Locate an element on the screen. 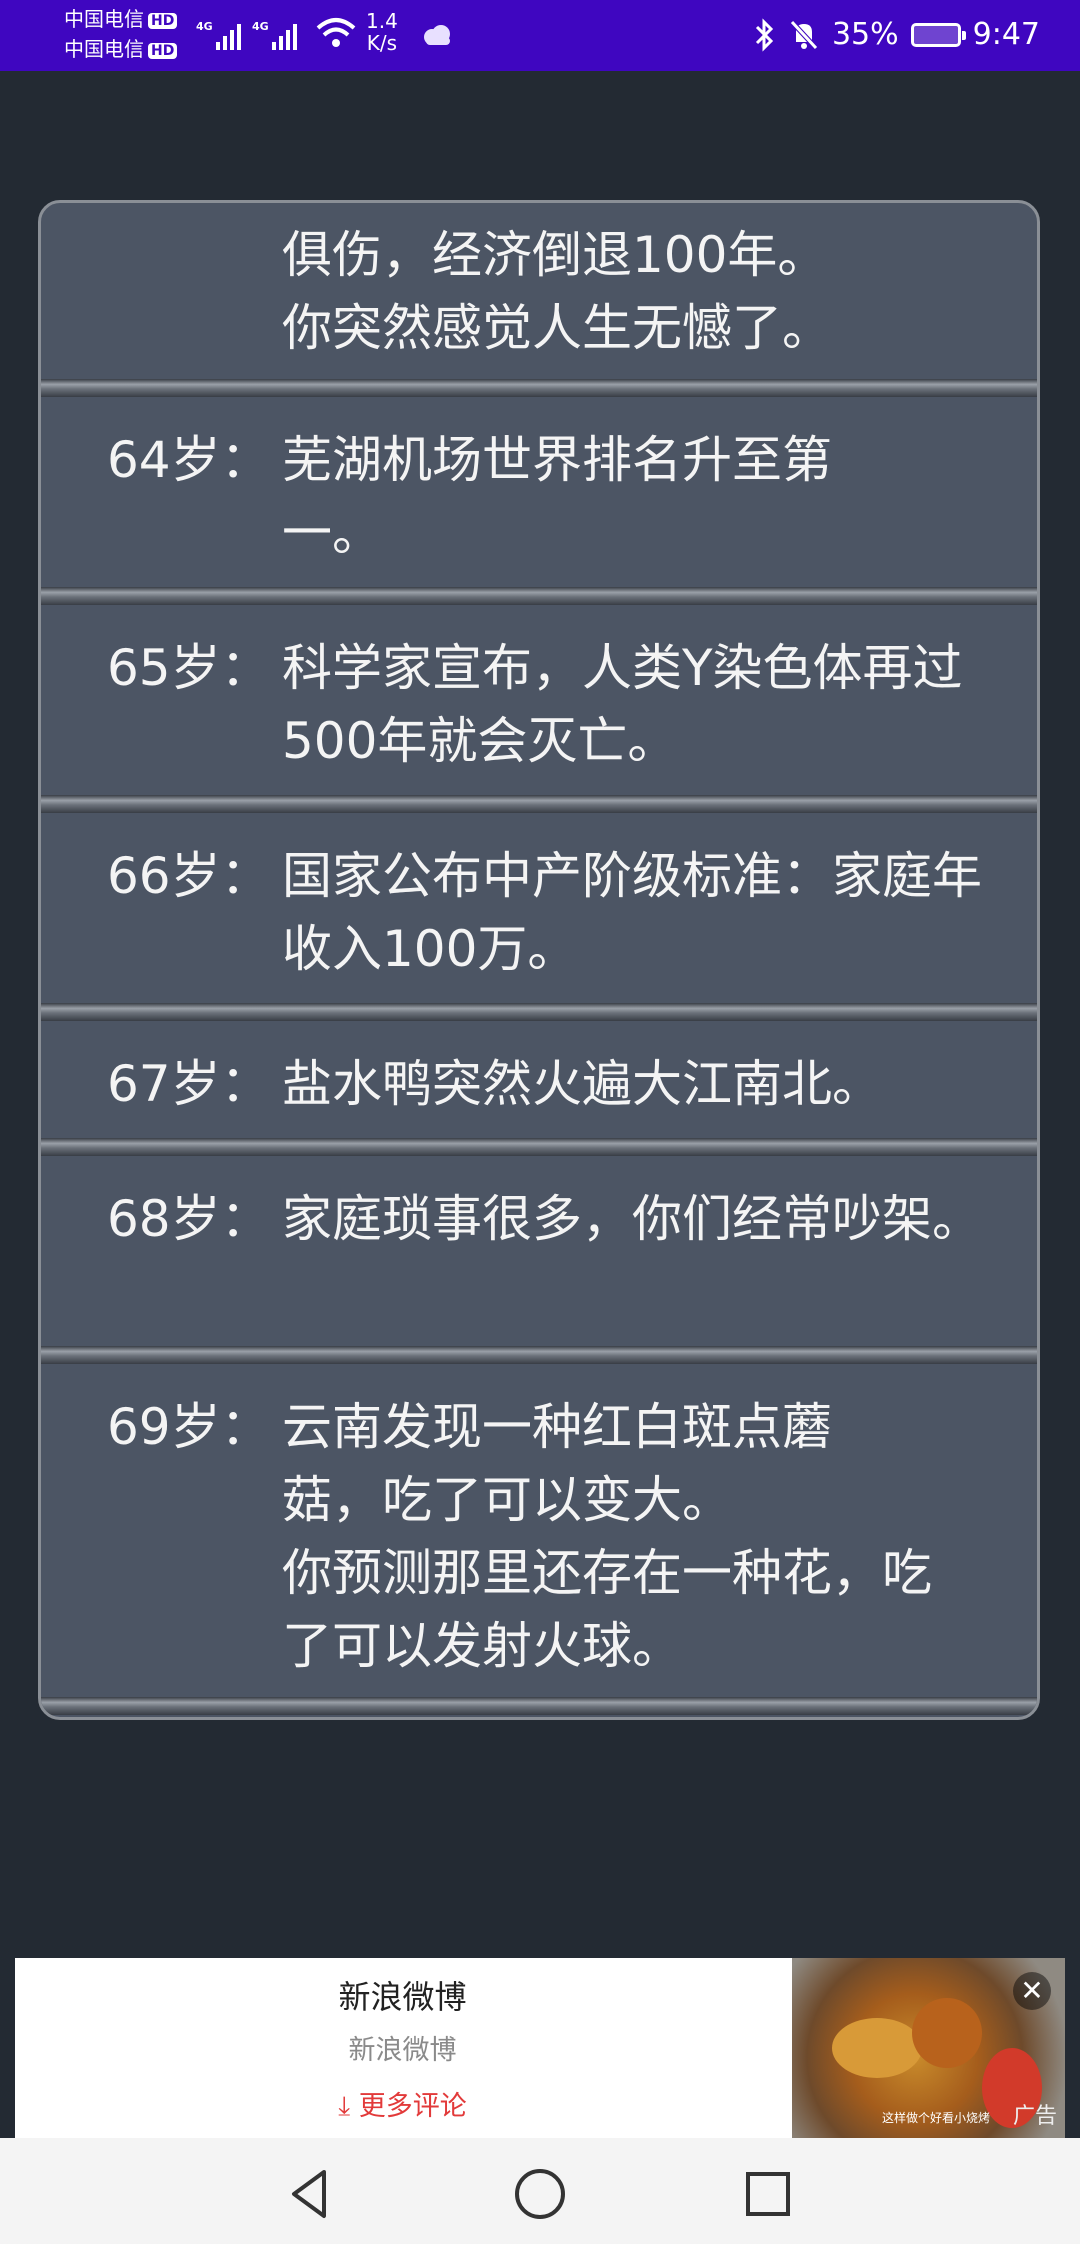 The image size is (1080, 2244). mute-bell-icon is located at coordinates (804, 35).